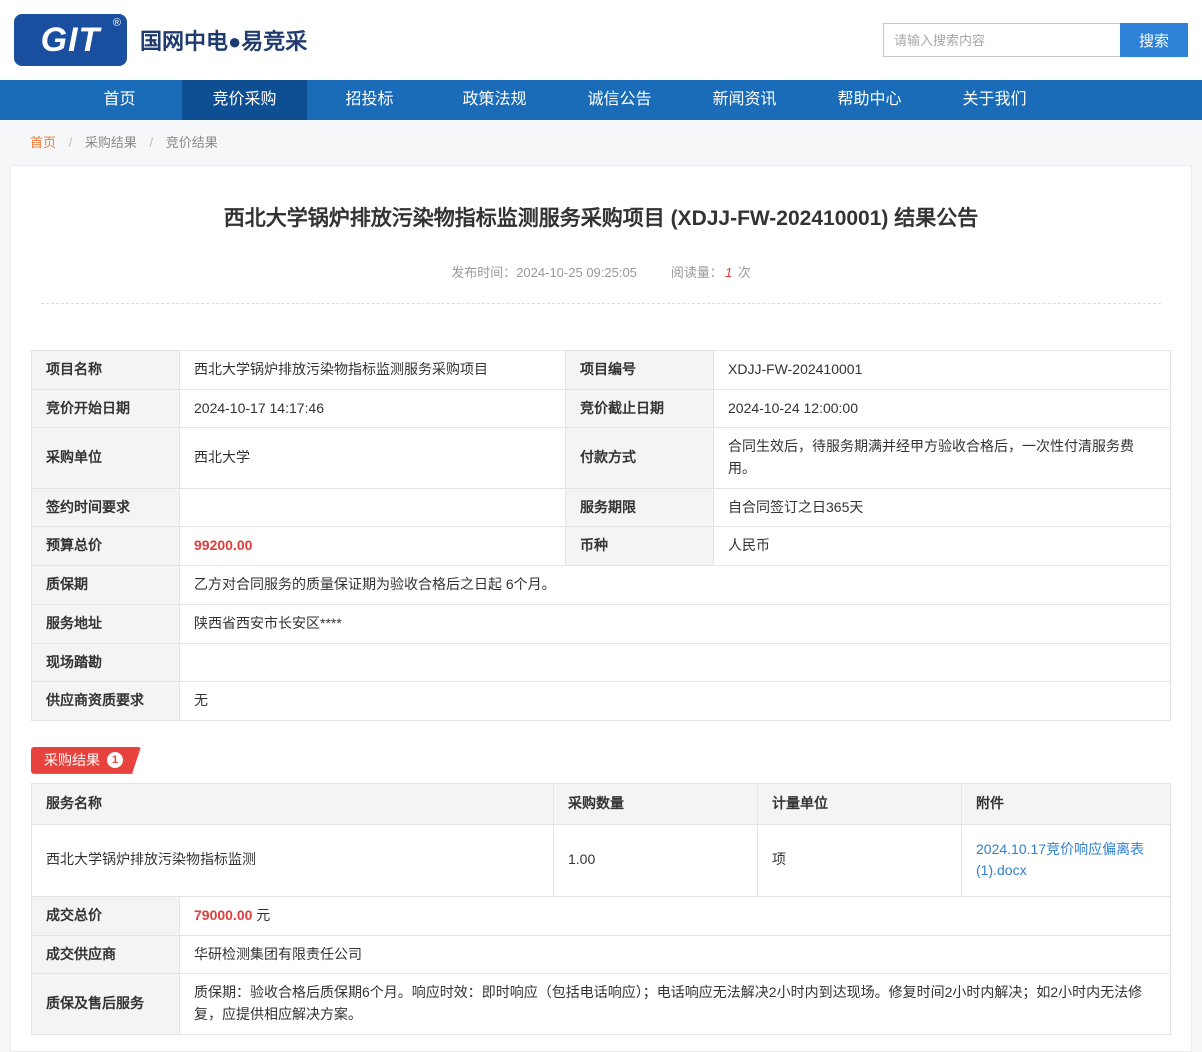 This screenshot has height=1052, width=1202. What do you see at coordinates (1066, 803) in the screenshot?
I see `column-header: 附件` at bounding box center [1066, 803].